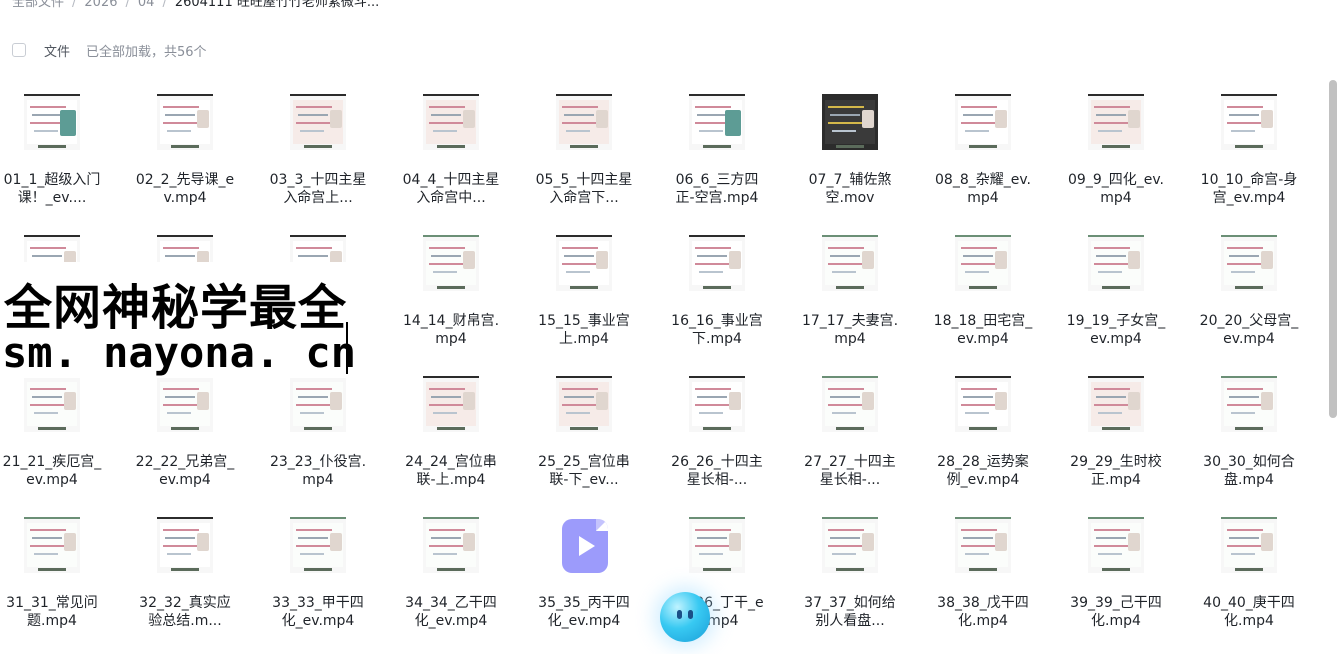 Image resolution: width=1339 pixels, height=654 pixels. What do you see at coordinates (1116, 189) in the screenshot?
I see `file-name: 09_9_四化_ev.mp4` at bounding box center [1116, 189].